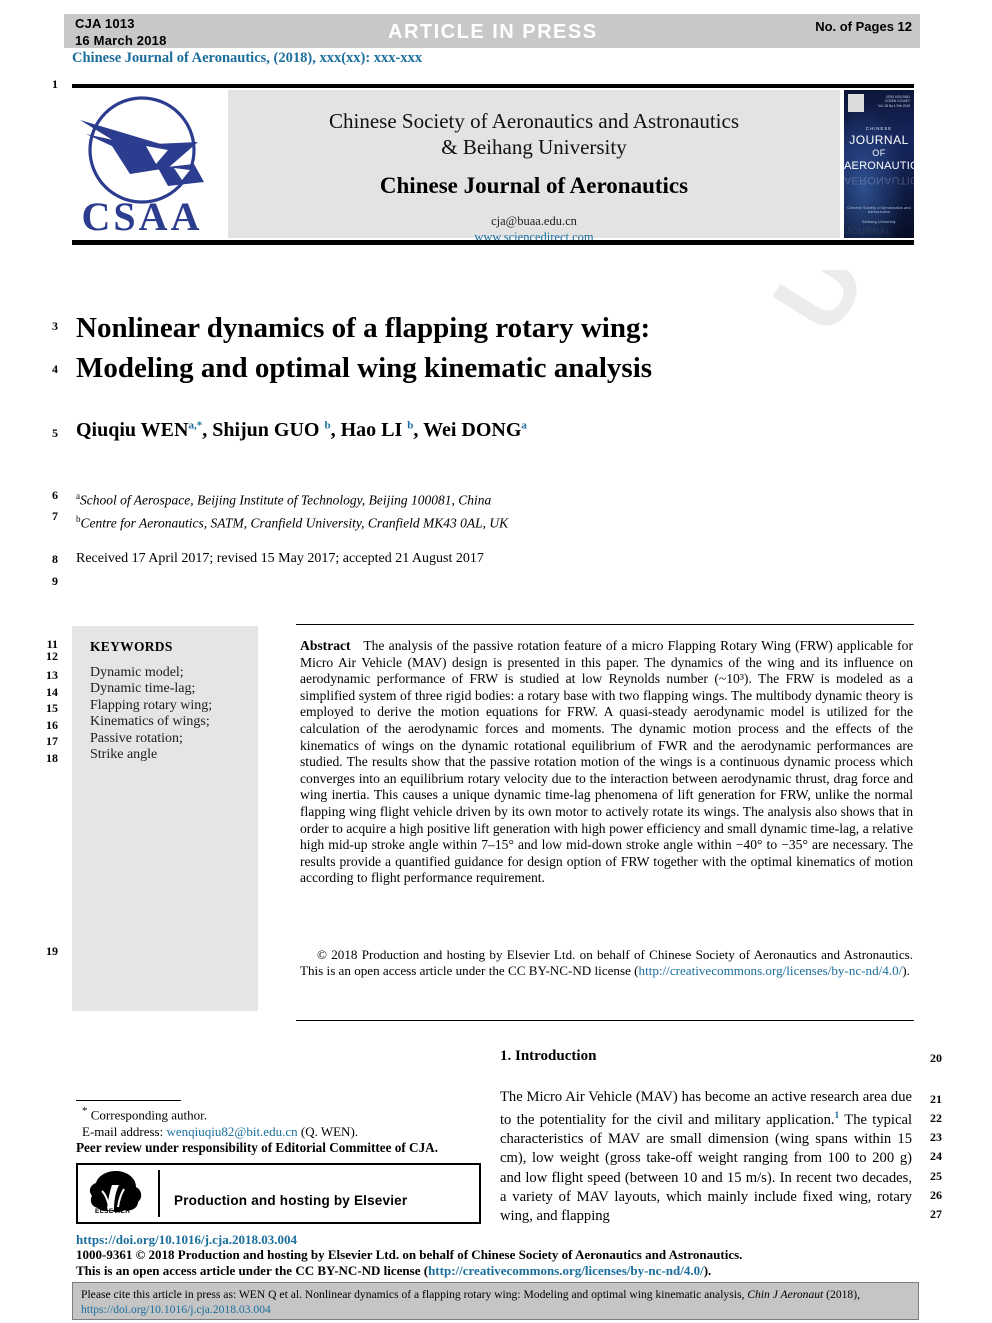 This screenshot has width=992, height=1323. Describe the element at coordinates (55, 581) in the screenshot. I see `line-number: 9` at that location.